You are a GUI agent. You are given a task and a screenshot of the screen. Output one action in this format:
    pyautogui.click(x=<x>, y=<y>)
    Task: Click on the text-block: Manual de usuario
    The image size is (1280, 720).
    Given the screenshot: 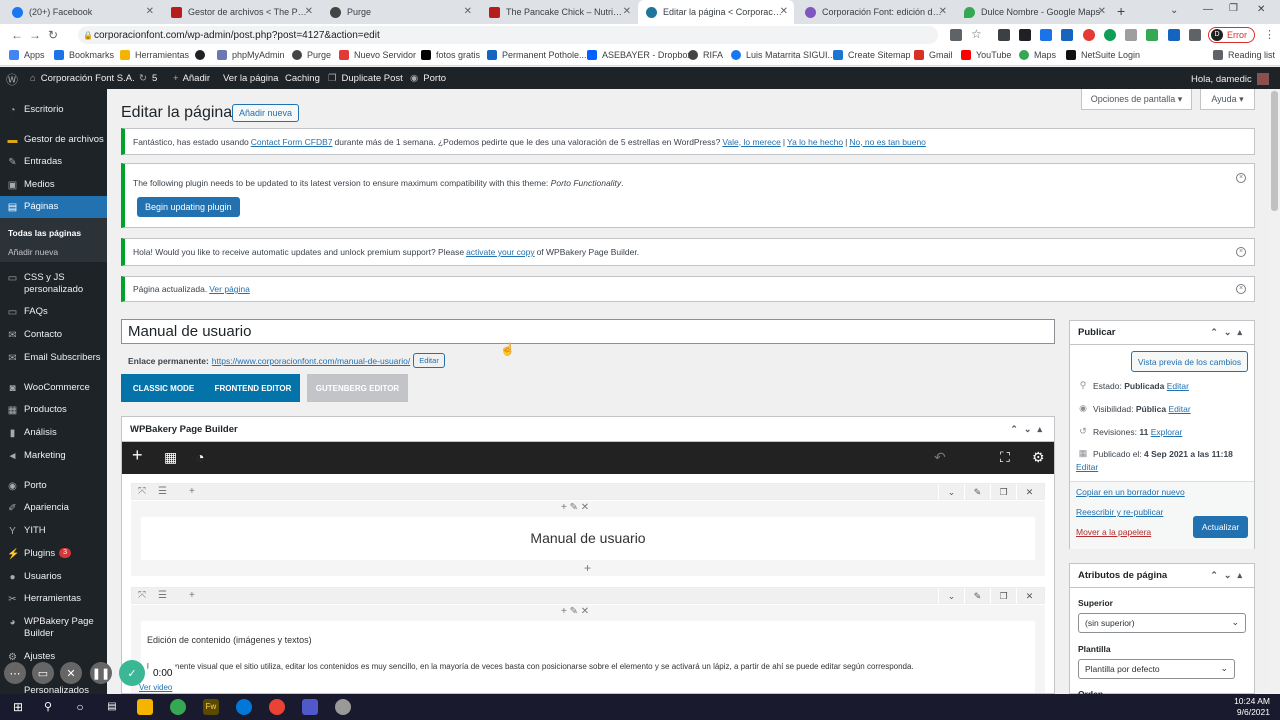 What is the action you would take?
    pyautogui.click(x=588, y=538)
    